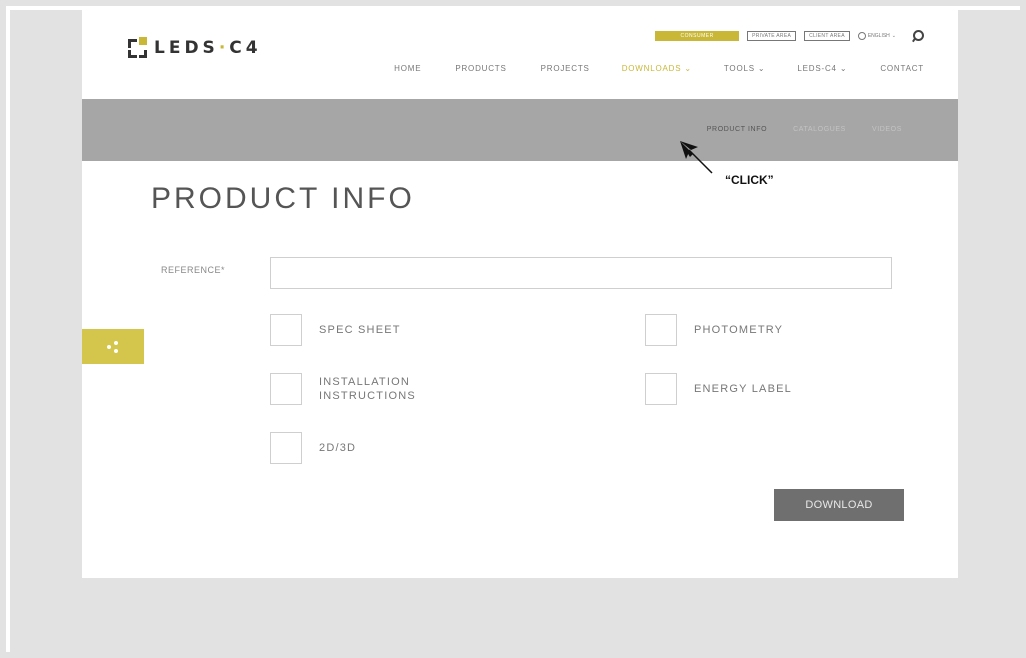 This screenshot has height=658, width=1026. What do you see at coordinates (839, 505) in the screenshot?
I see `download-button: DOWNLOAD` at bounding box center [839, 505].